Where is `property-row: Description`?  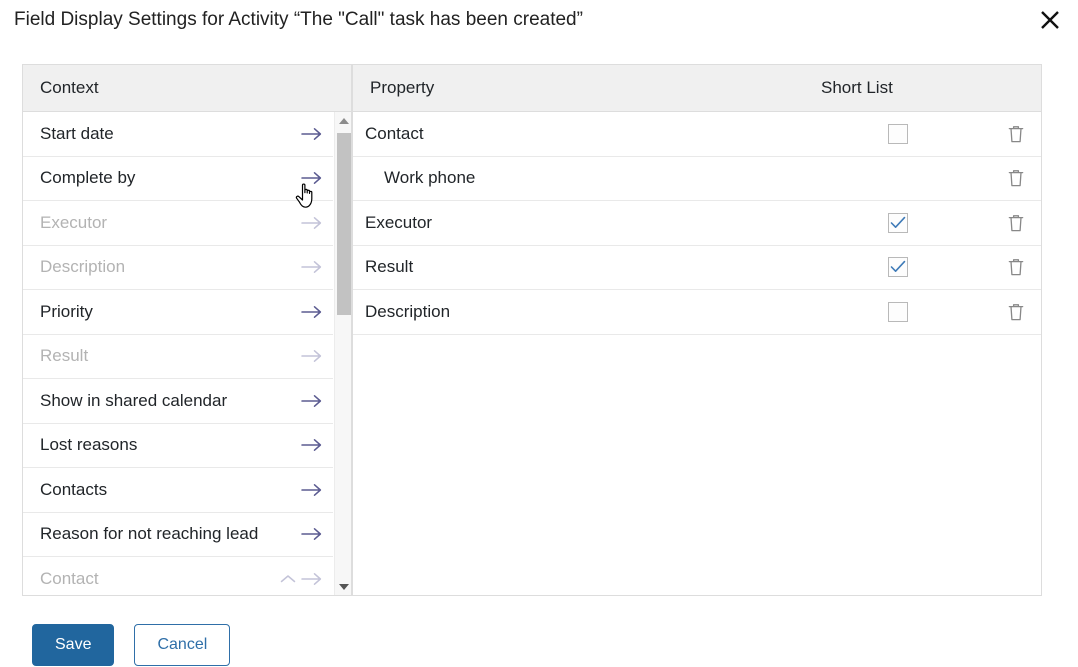
property-row: Description is located at coordinates (697, 312).